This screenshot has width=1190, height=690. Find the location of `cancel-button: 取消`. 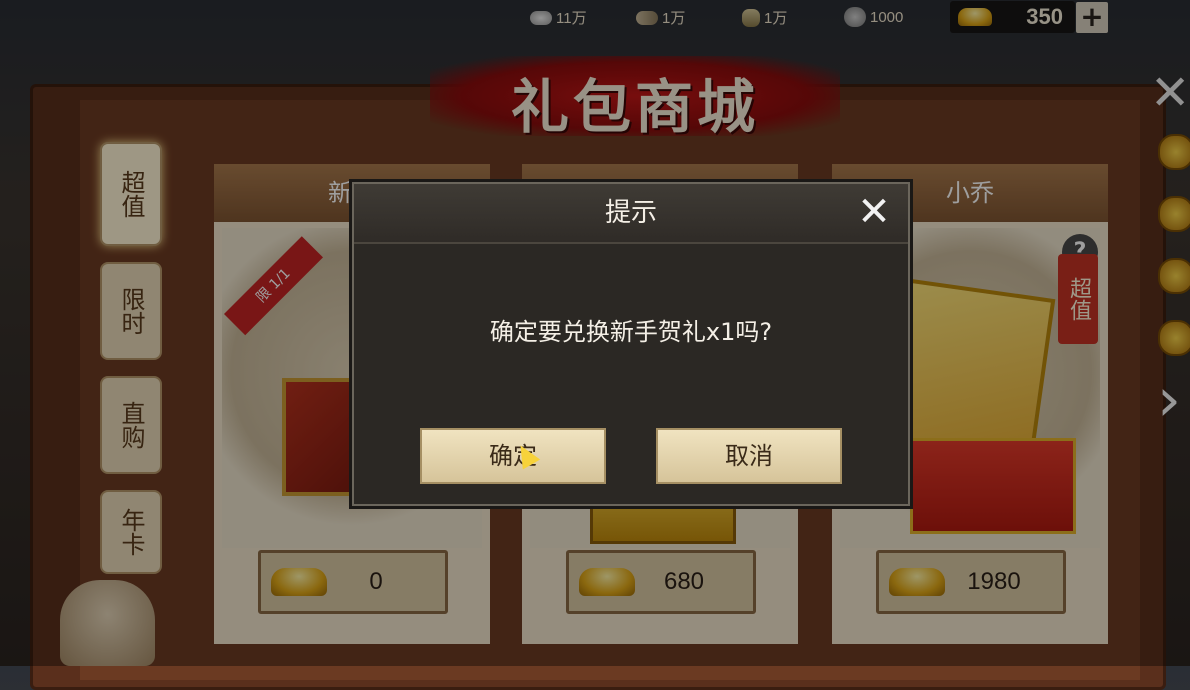

cancel-button: 取消 is located at coordinates (749, 456).